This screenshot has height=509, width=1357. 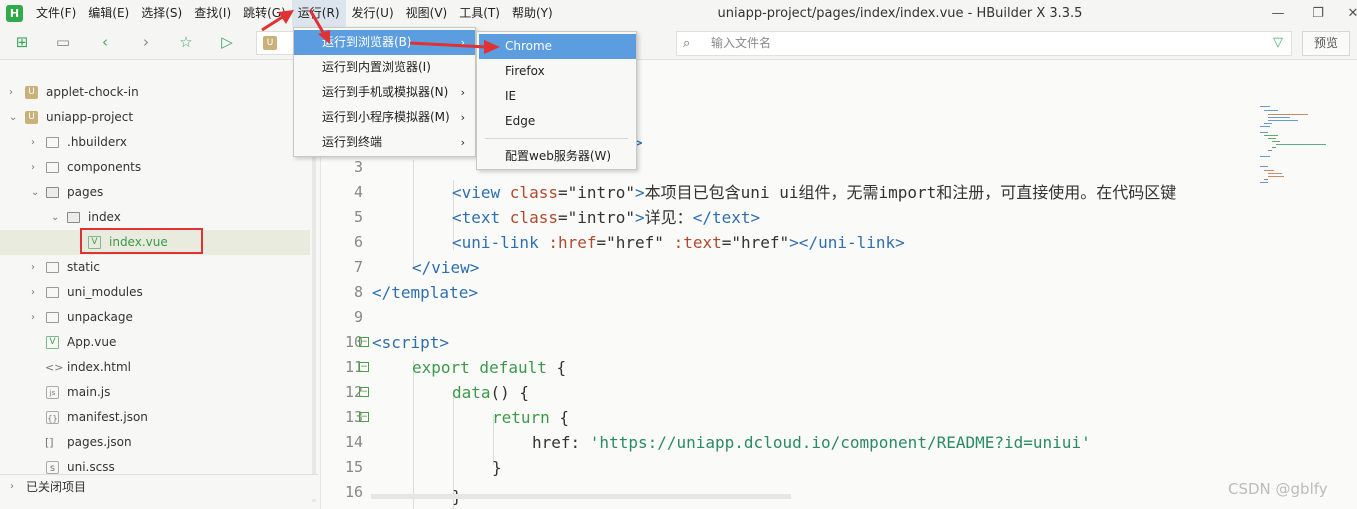 I want to click on vue-file-icon: V, so click(x=52, y=342).